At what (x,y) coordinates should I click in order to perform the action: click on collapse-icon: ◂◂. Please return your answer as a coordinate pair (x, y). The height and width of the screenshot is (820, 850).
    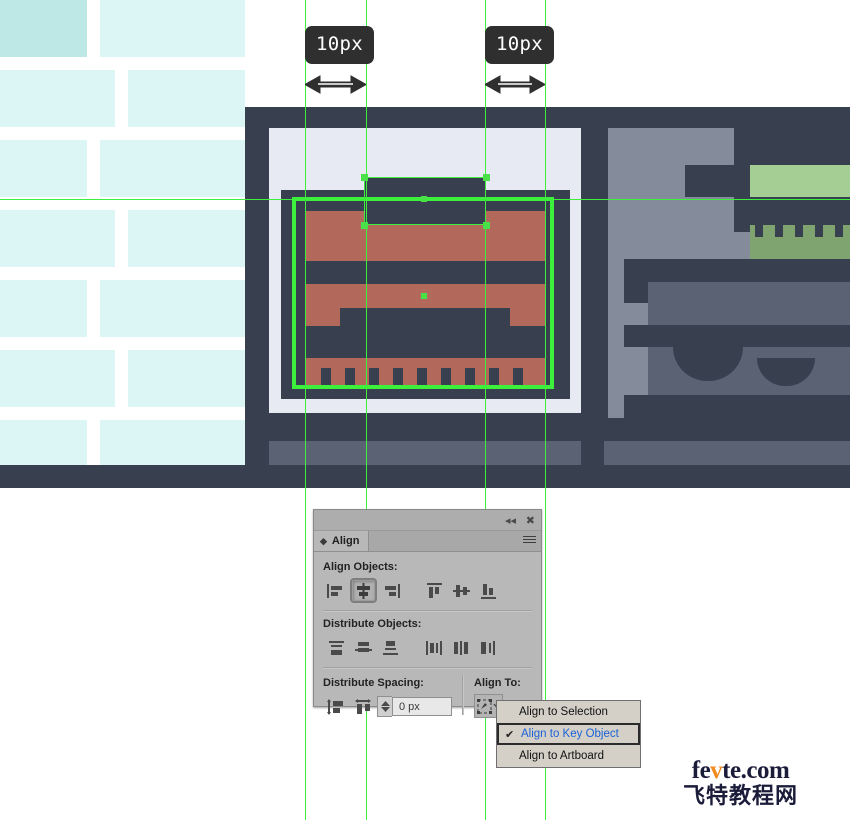
    Looking at the image, I should click on (510, 520).